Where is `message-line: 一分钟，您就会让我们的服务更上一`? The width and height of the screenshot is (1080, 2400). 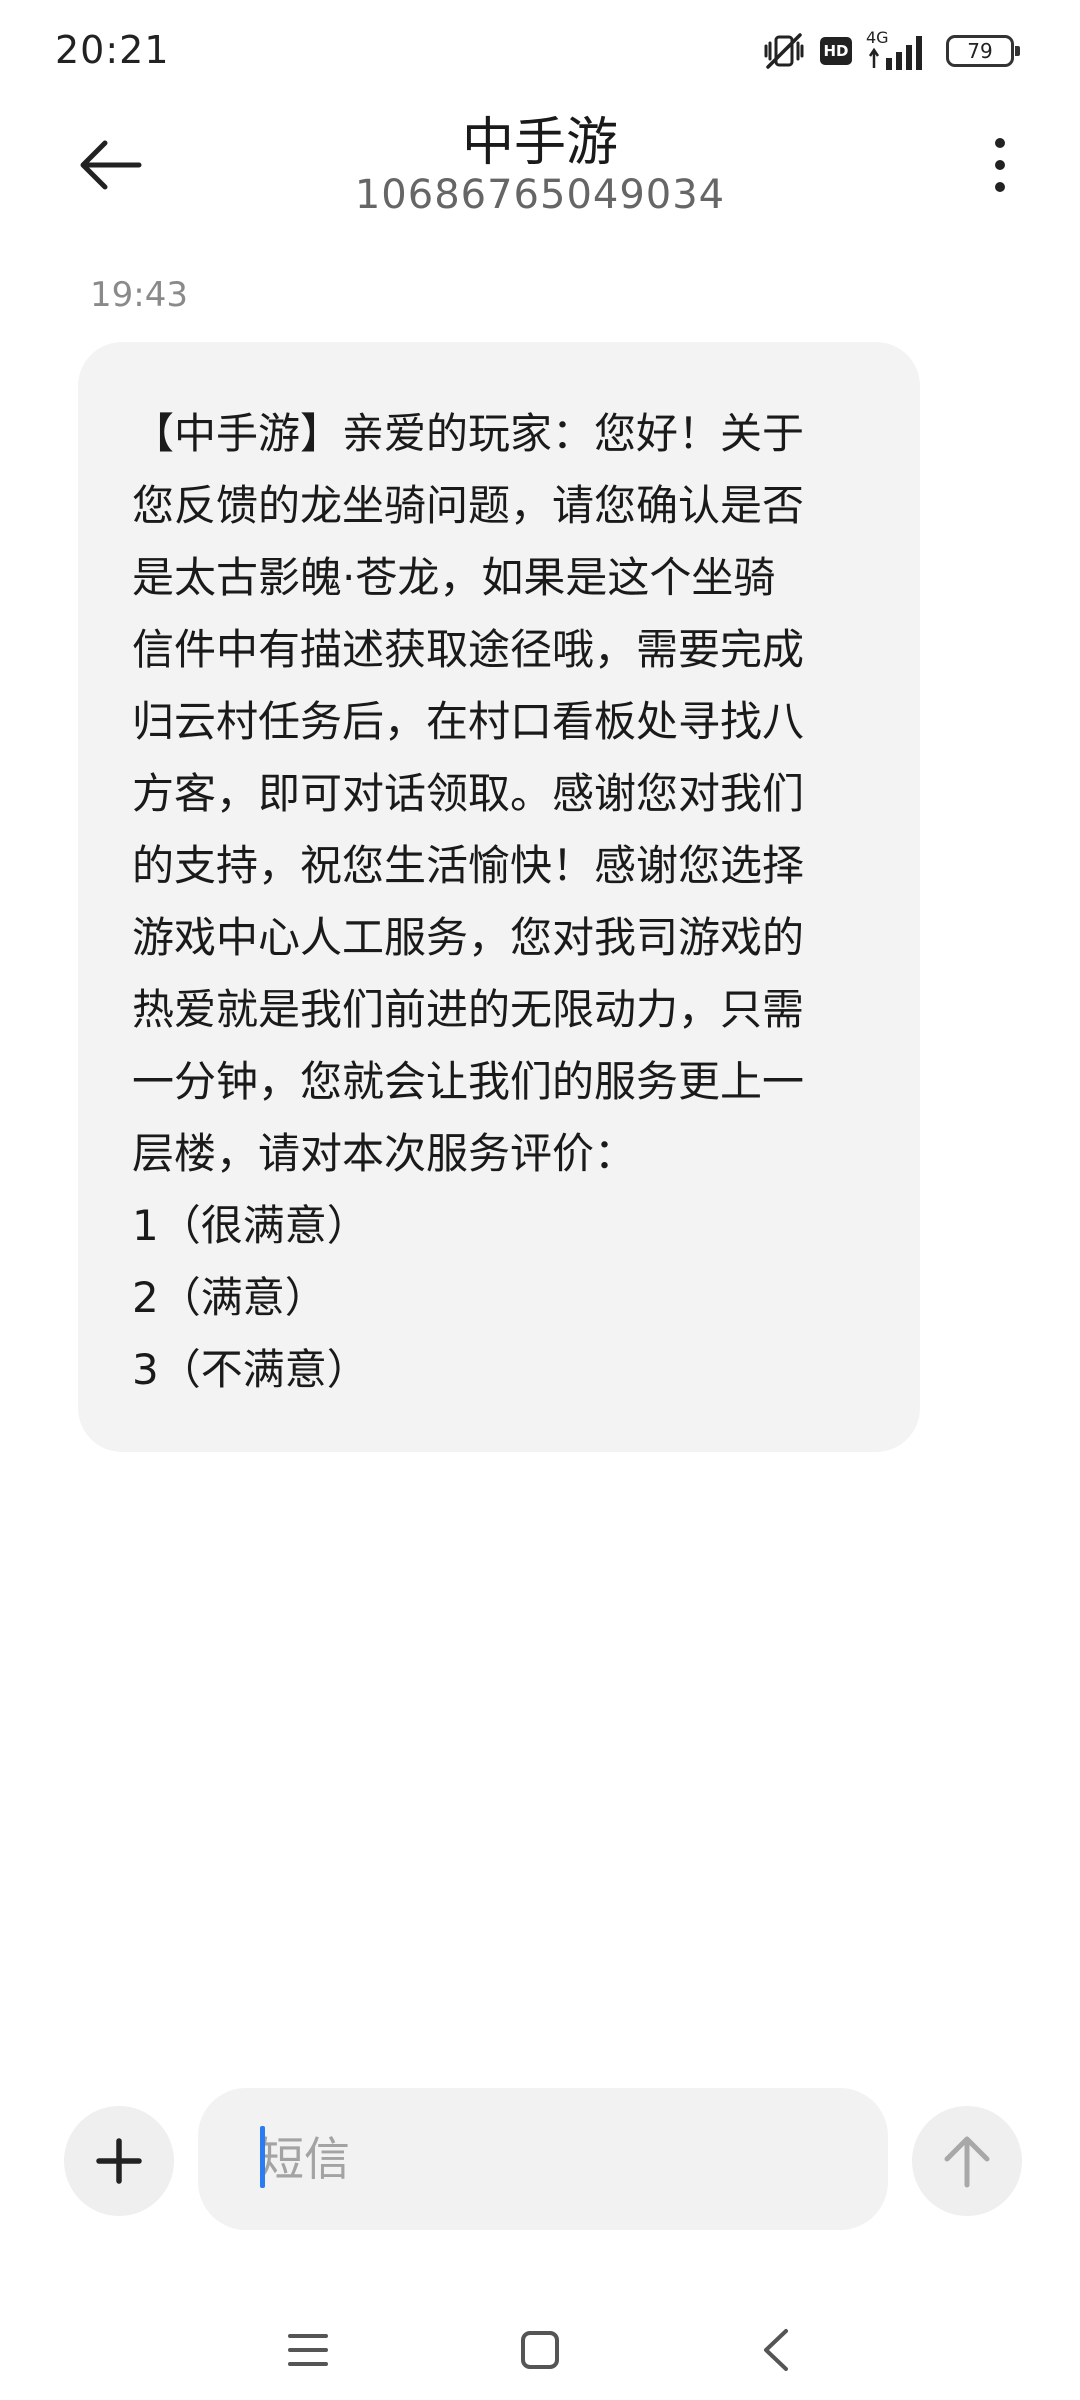
message-line: 一分钟，您就会让我们的服务更上一 is located at coordinates (468, 1081).